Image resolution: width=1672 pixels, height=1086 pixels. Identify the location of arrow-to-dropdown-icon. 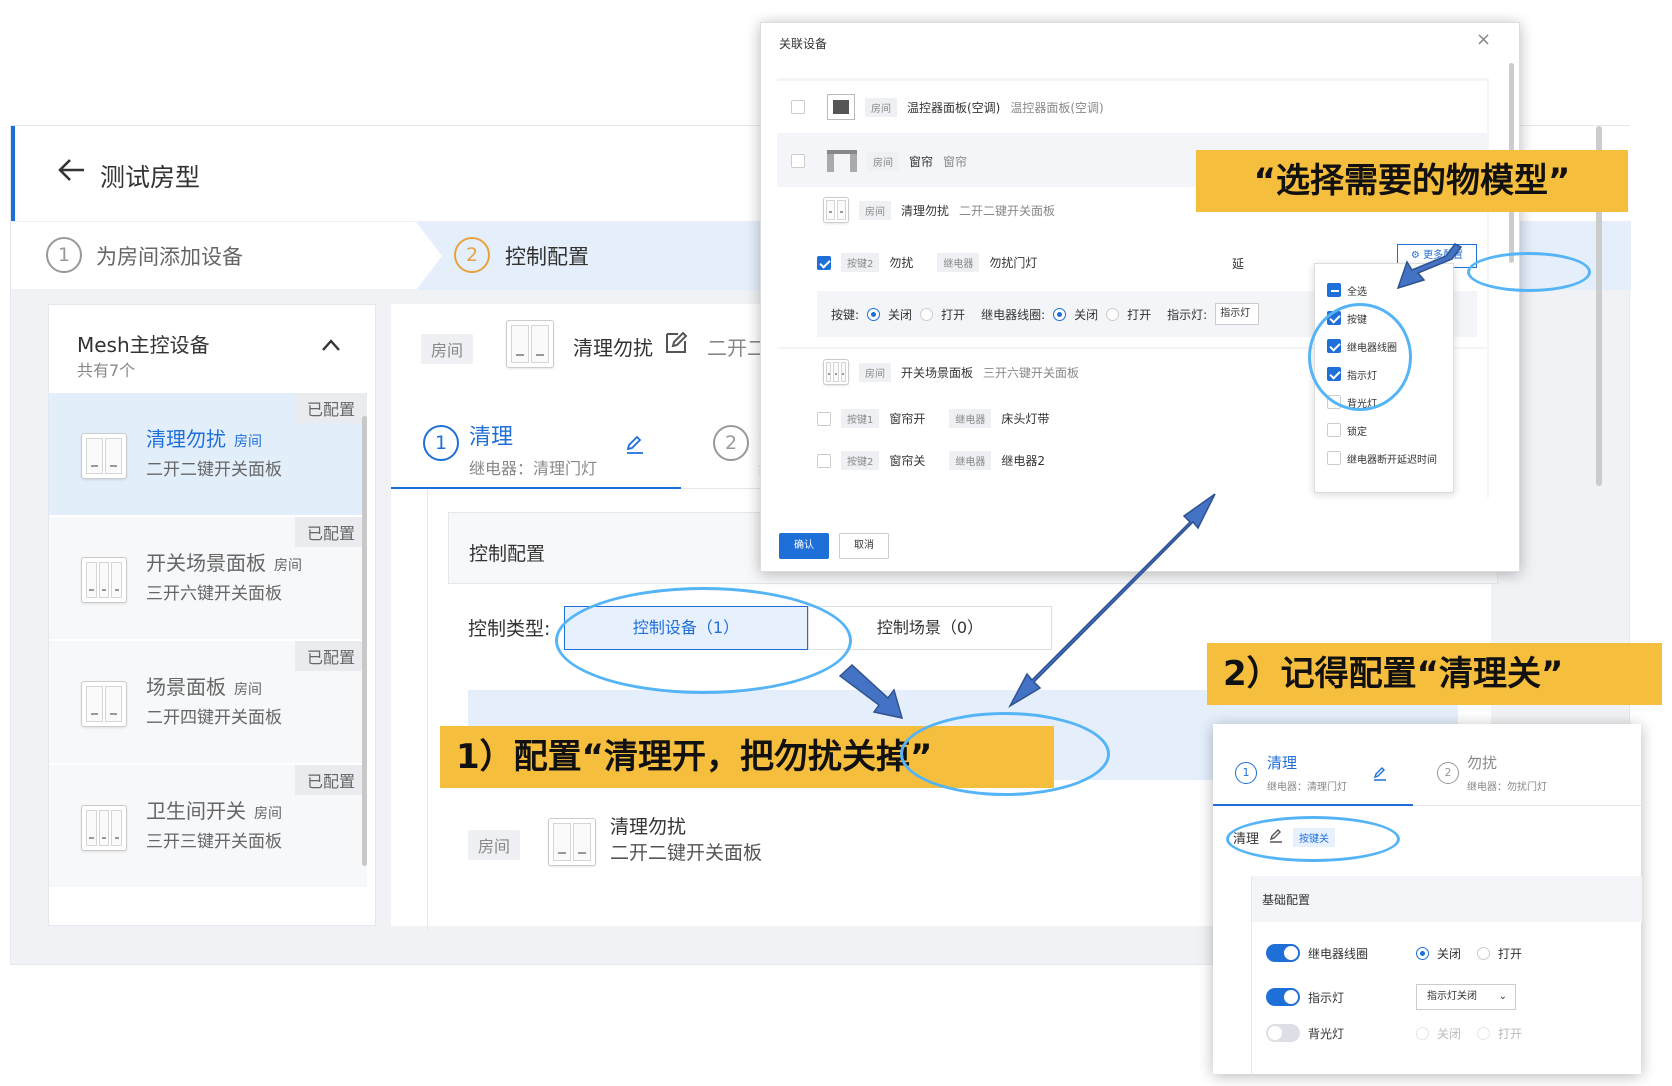
(1429, 266).